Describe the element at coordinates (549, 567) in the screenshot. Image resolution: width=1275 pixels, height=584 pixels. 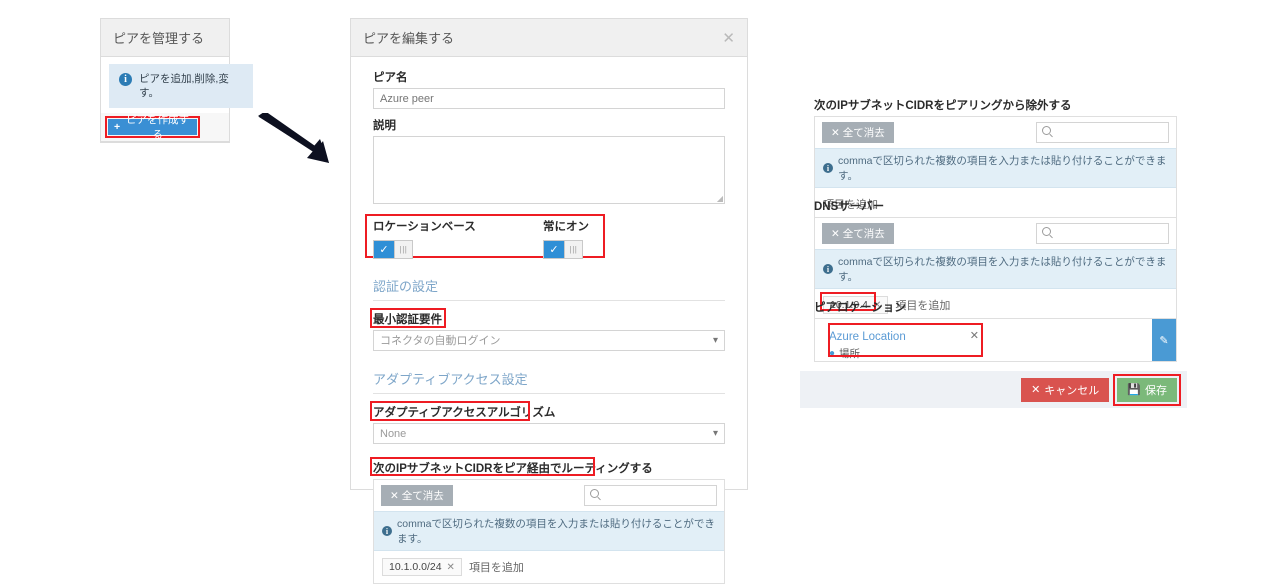
I see `route-subnets-chips: 10.1.0.0/24 ✕ 項目を追加` at that location.